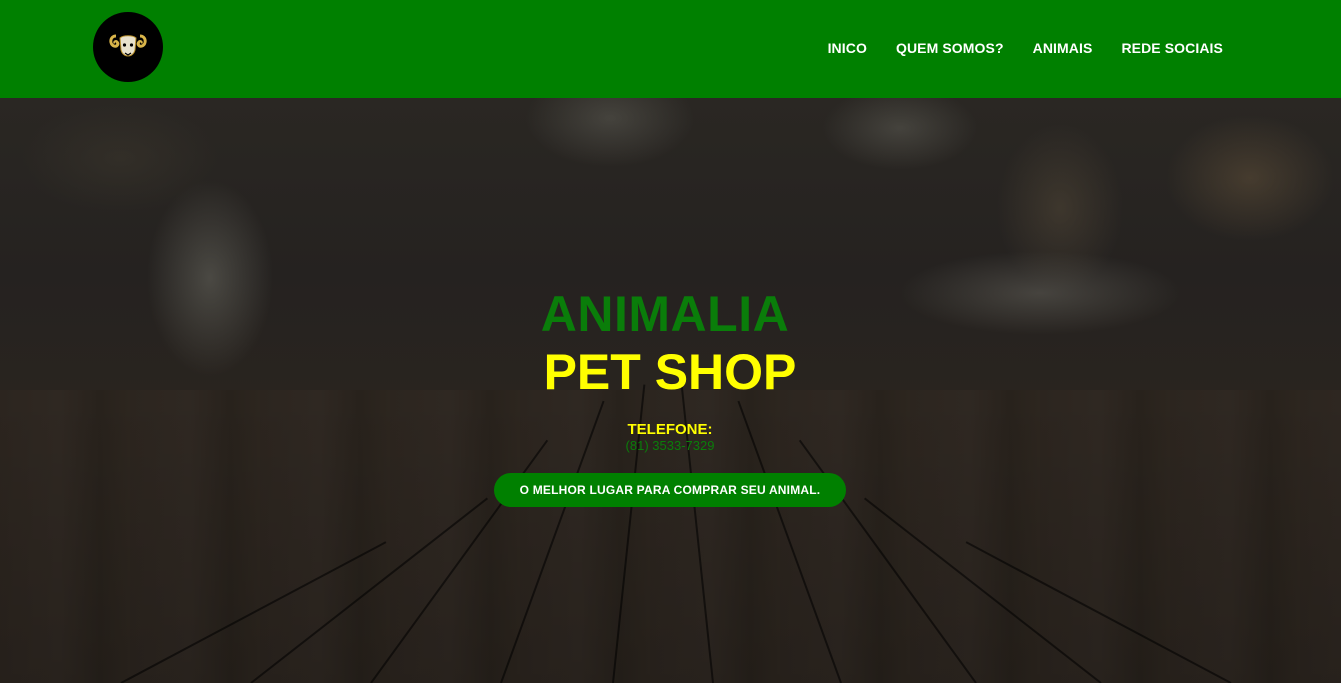 The height and width of the screenshot is (683, 1341). Describe the element at coordinates (670, 429) in the screenshot. I see `phone-label: TELEFONE:` at that location.